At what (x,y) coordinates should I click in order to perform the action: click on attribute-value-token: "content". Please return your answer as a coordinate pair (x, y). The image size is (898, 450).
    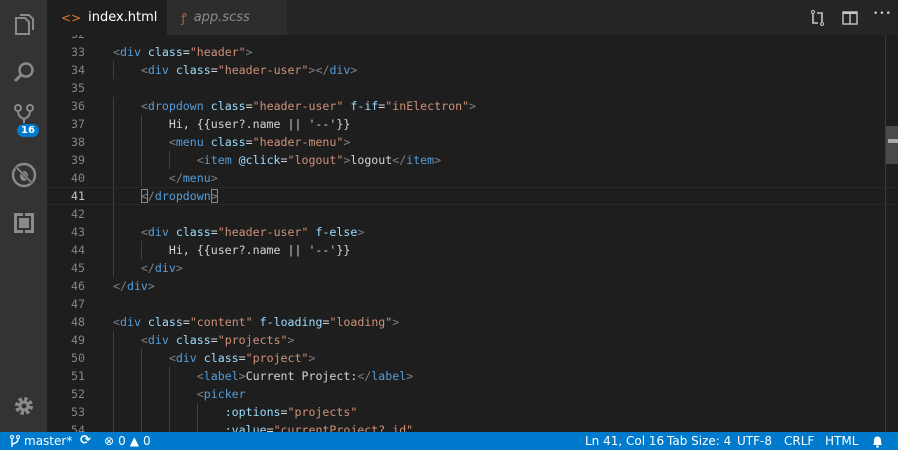
    Looking at the image, I should click on (221, 322).